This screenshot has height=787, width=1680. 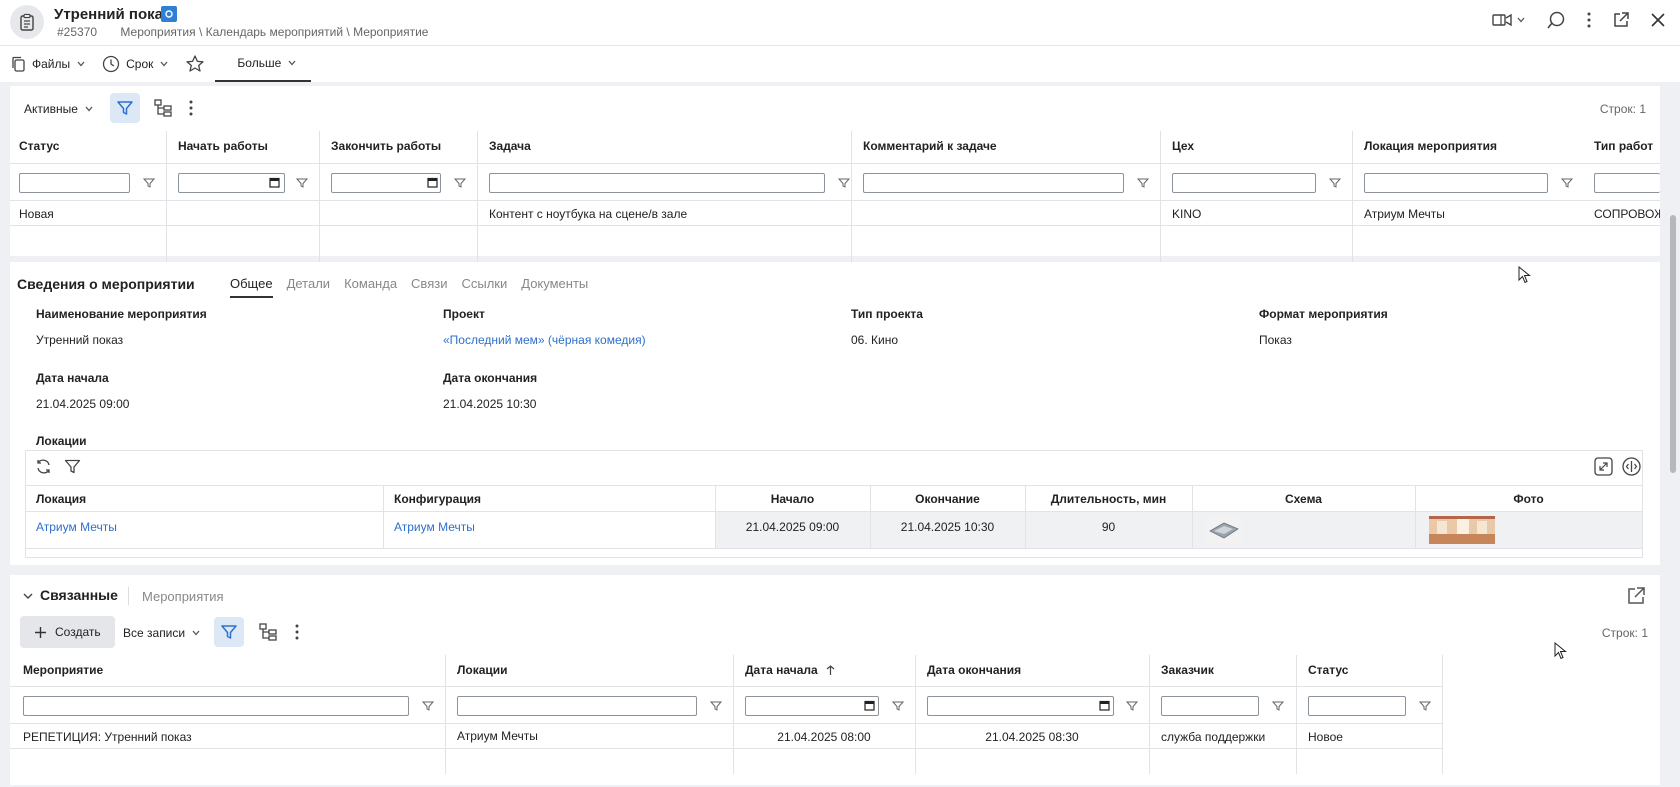 What do you see at coordinates (1187, 670) in the screenshot?
I see `col-customer: Заказчик` at bounding box center [1187, 670].